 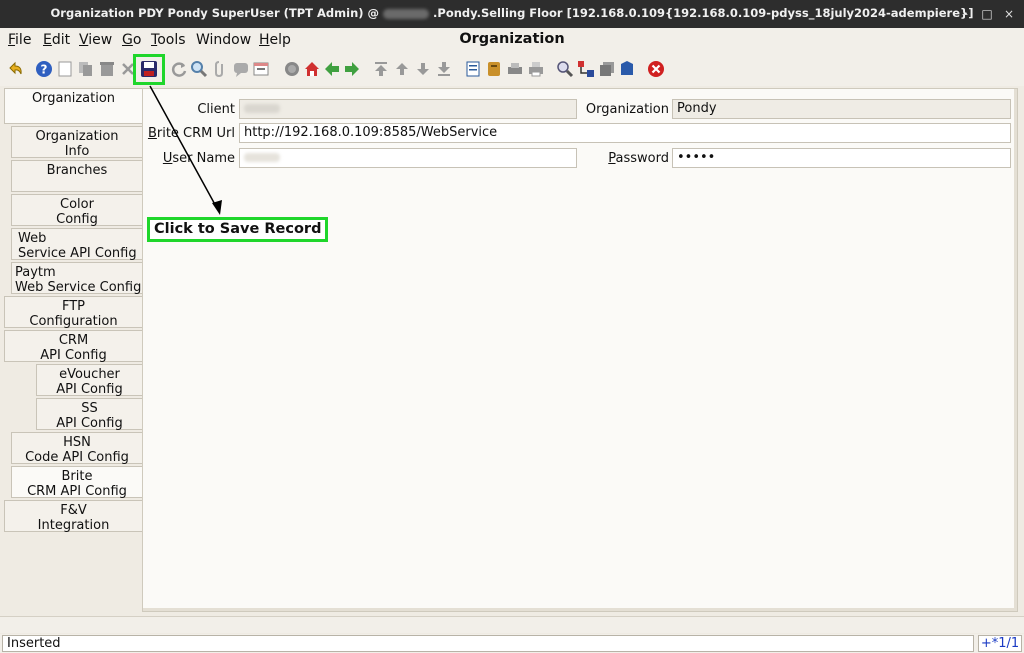 What do you see at coordinates (65, 69) in the screenshot?
I see `new-record-icon` at bounding box center [65, 69].